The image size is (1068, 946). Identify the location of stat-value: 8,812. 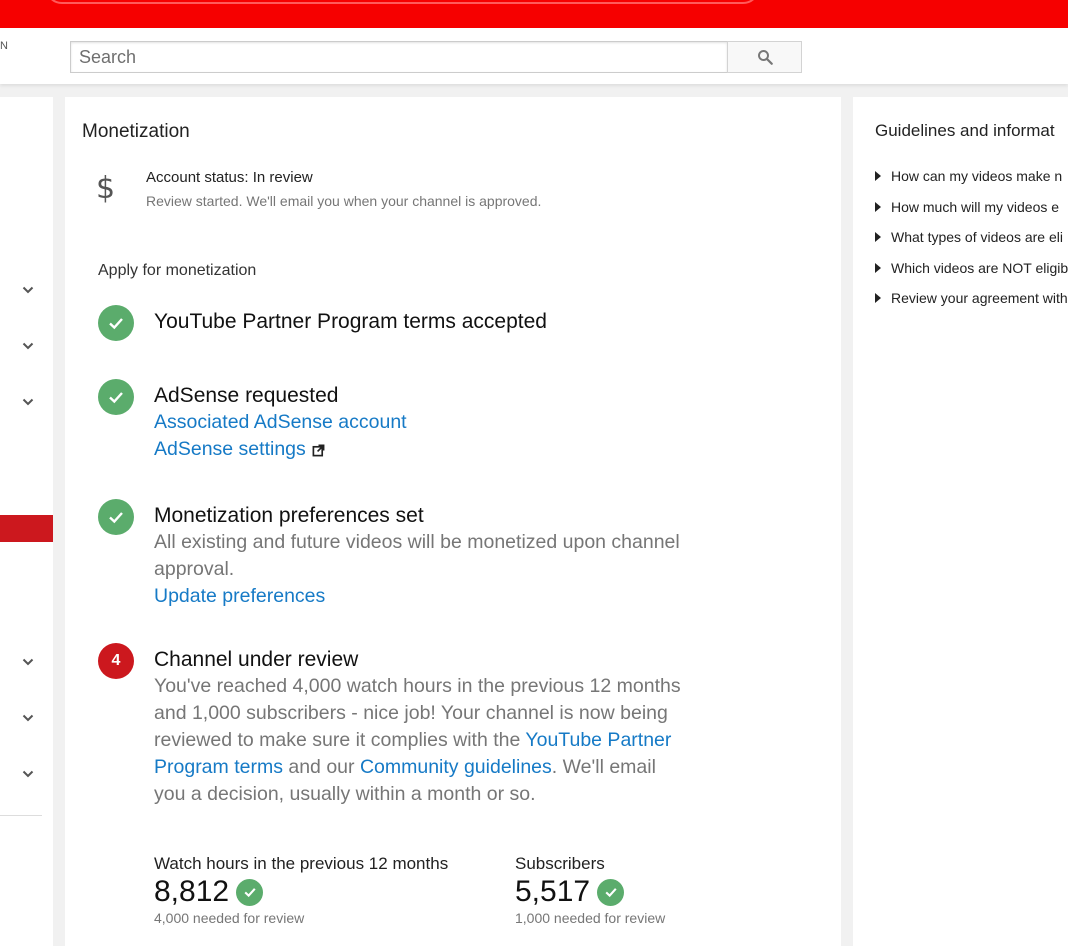
(192, 891).